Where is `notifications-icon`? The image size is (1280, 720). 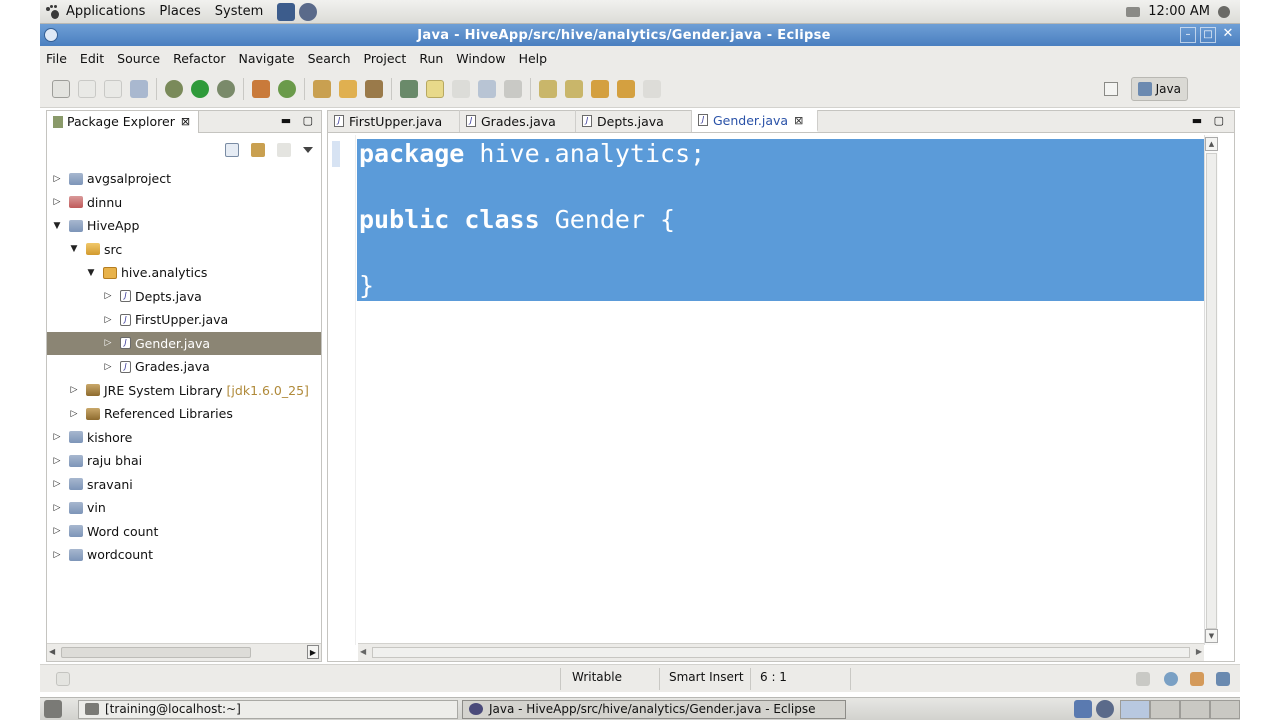
notifications-icon is located at coordinates (1223, 679).